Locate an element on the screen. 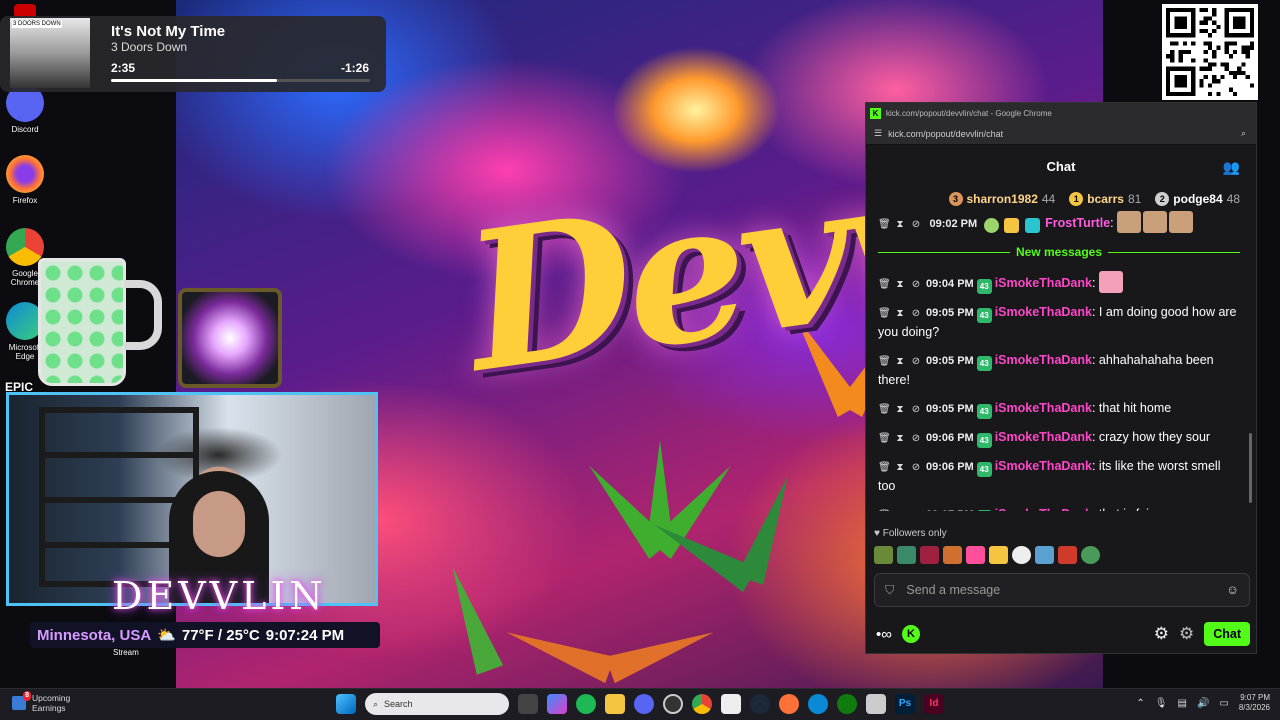  start-button-icon is located at coordinates (346, 704).